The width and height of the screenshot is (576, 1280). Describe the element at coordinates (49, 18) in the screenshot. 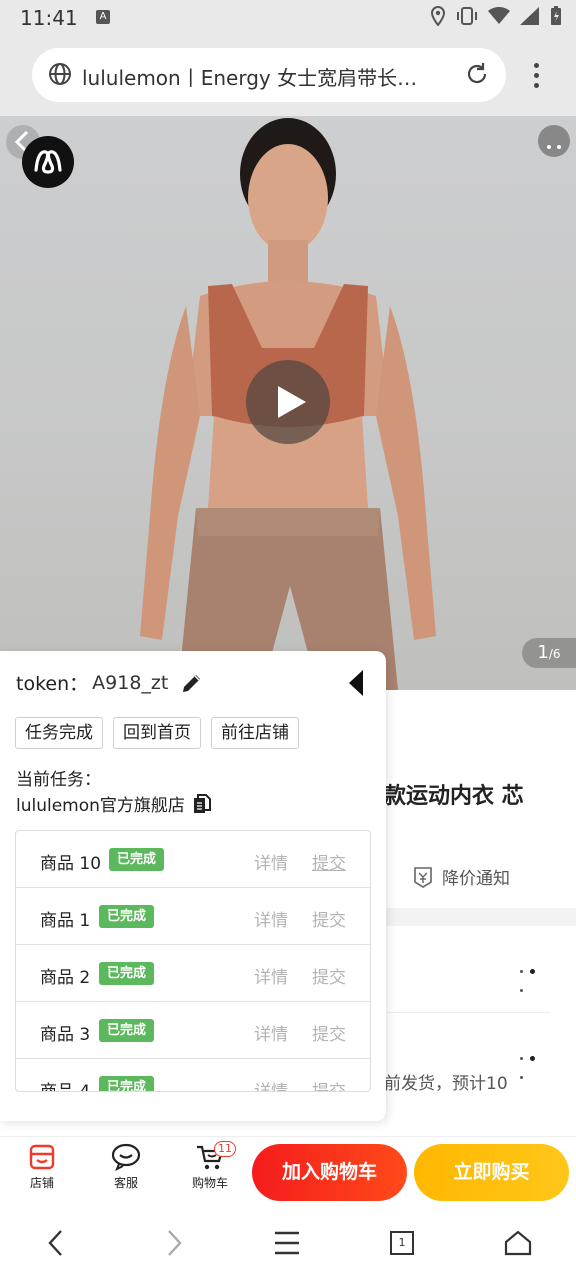

I see `status-time: 11:41` at that location.